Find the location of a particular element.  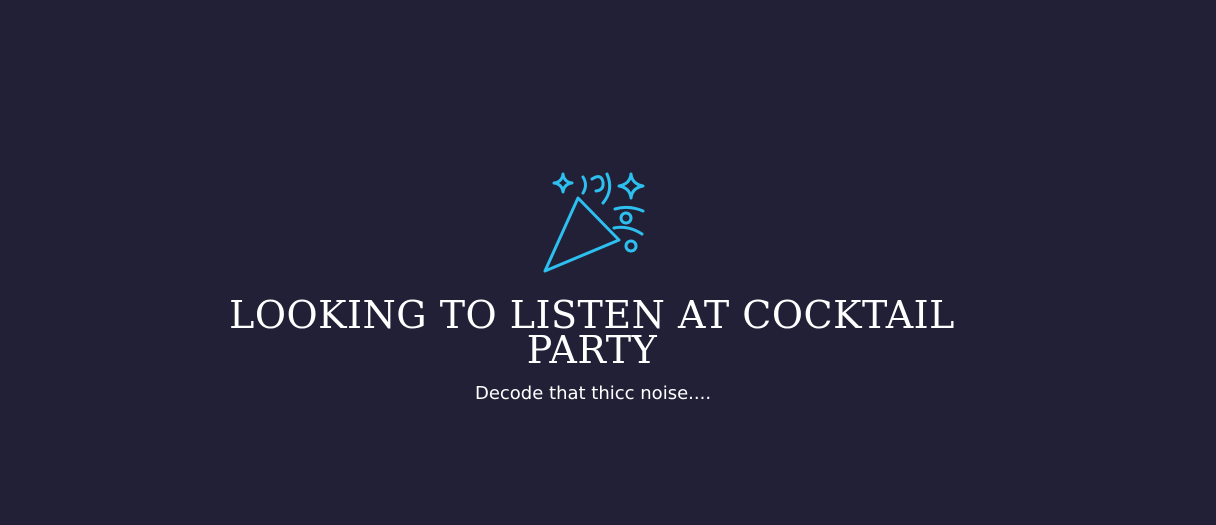

page-title: LOOKING TO LISTEN AT COCKTAIL PARTY is located at coordinates (592, 332).